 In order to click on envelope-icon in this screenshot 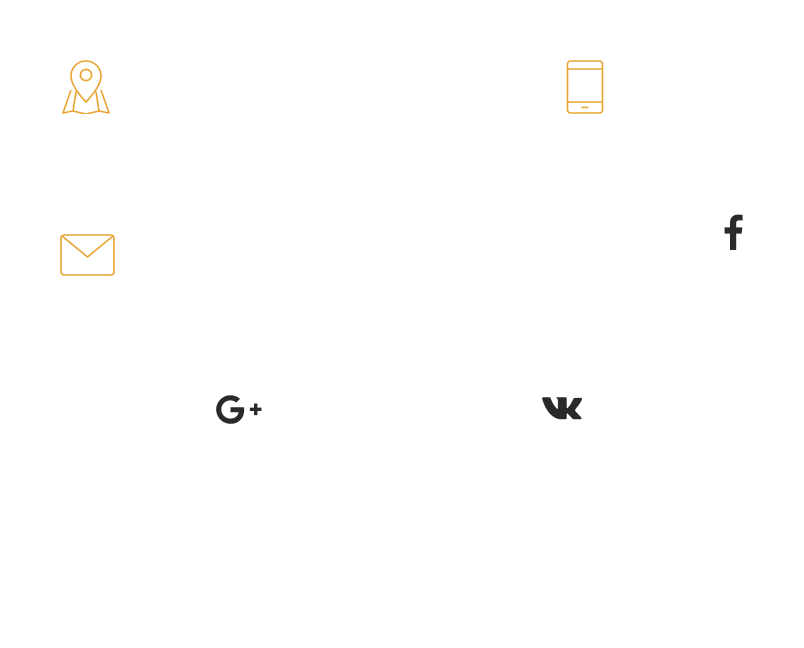, I will do `click(87, 255)`.